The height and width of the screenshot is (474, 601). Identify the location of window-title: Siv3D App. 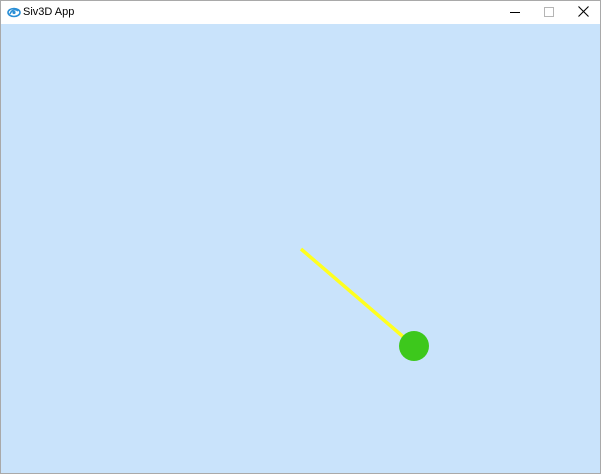
(49, 12).